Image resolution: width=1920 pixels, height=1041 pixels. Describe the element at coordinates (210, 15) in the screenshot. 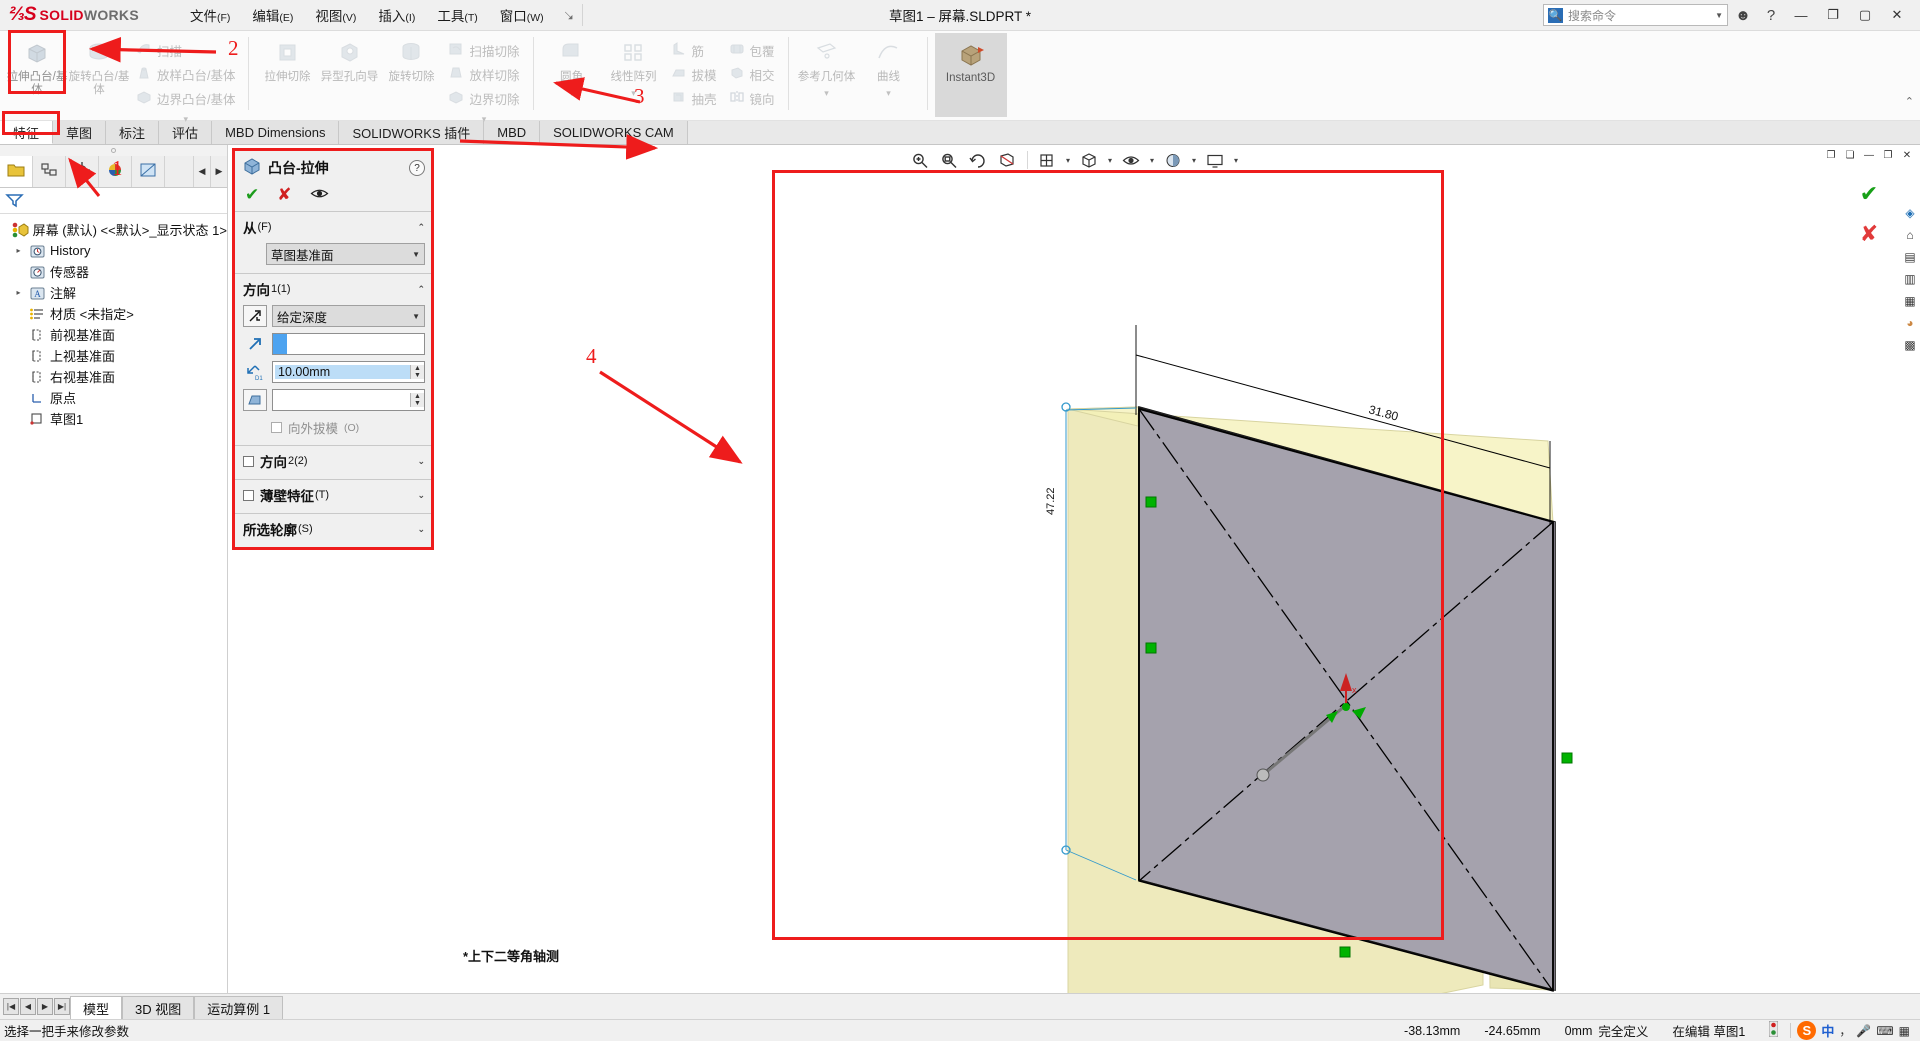

I see `menu-file: 文件(F)` at that location.